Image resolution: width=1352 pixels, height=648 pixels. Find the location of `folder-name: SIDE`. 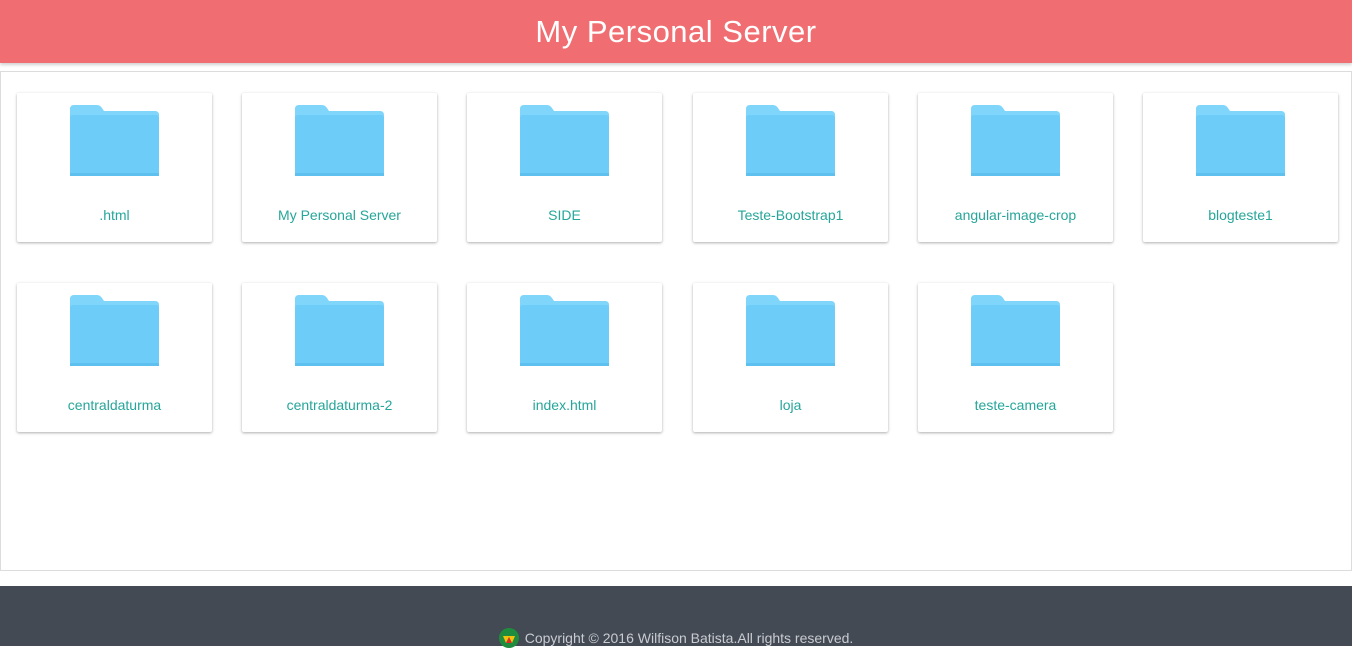

folder-name: SIDE is located at coordinates (564, 215).